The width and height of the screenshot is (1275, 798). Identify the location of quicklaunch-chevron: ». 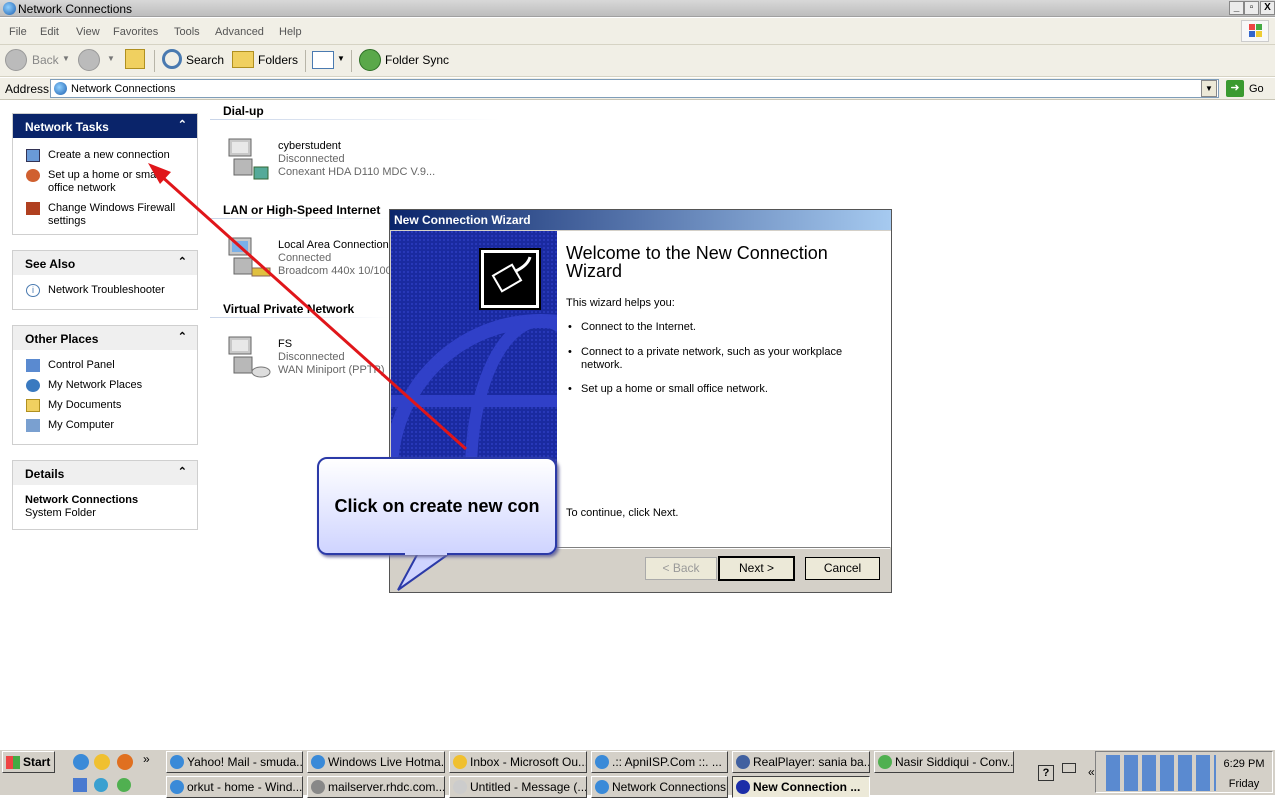
(146, 759).